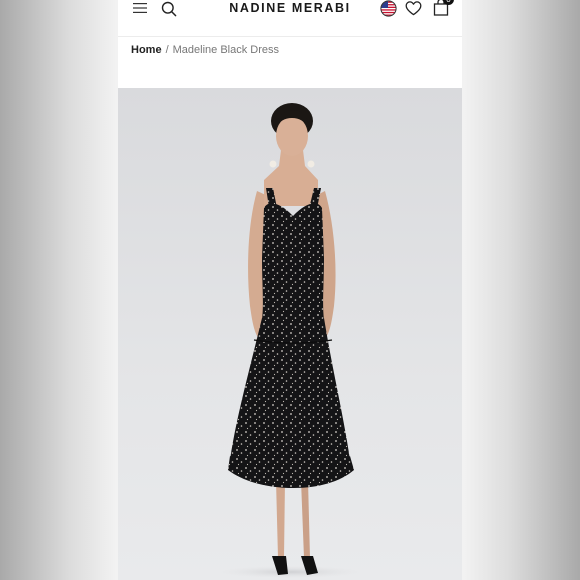 Image resolution: width=580 pixels, height=580 pixels. What do you see at coordinates (442, 9) in the screenshot?
I see `shopping-bag-icon: 0` at bounding box center [442, 9].